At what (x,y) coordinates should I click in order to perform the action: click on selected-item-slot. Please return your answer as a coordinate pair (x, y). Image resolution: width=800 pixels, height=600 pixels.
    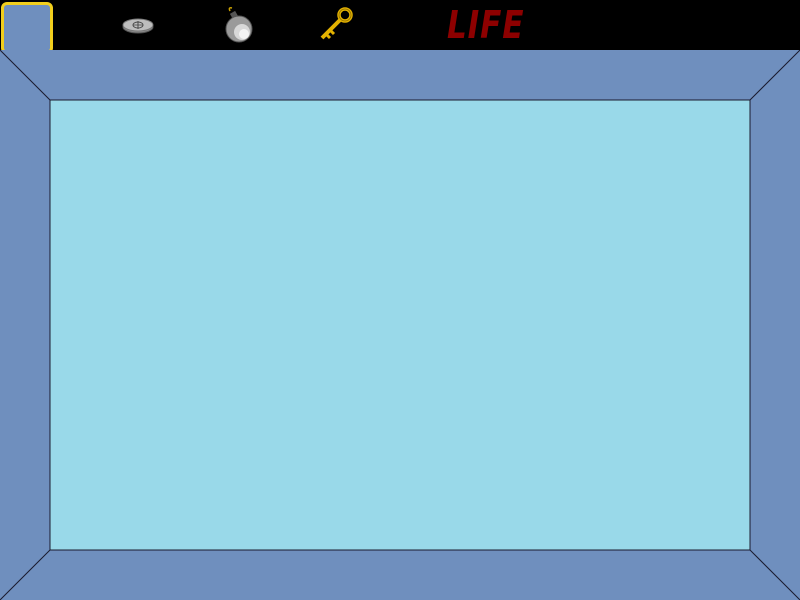
    Looking at the image, I should click on (27, 28).